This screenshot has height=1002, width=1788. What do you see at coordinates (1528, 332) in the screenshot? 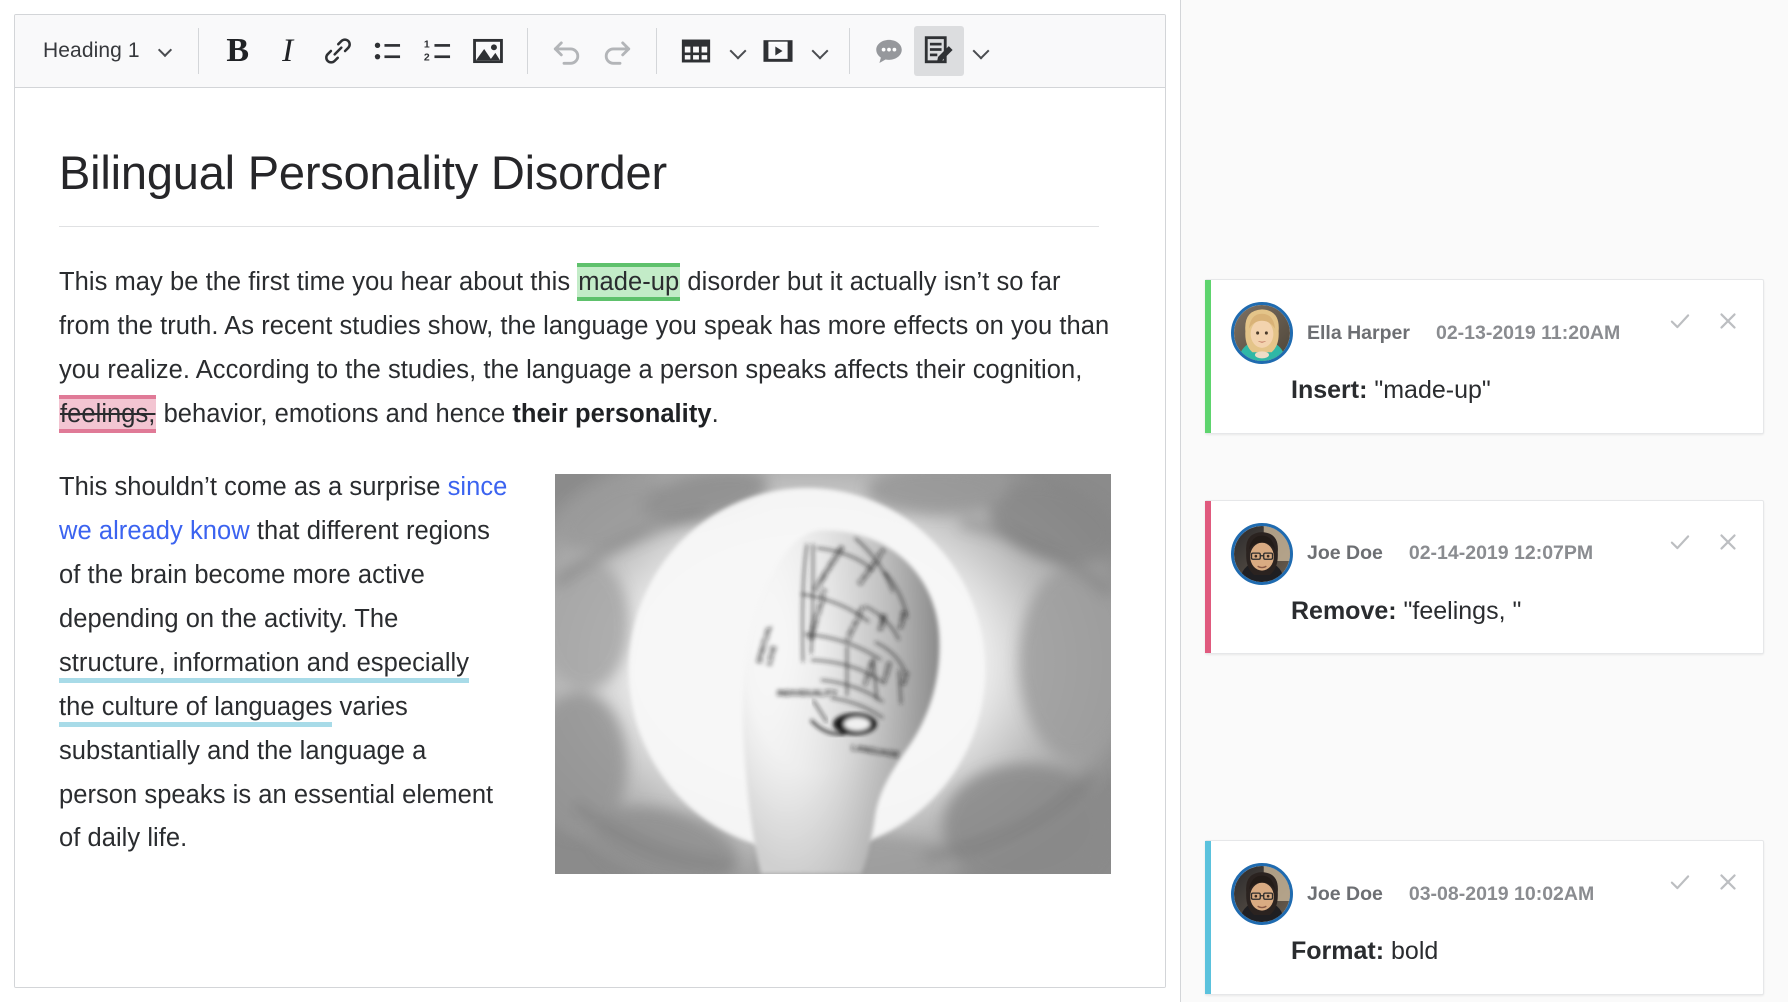
I see `comment-timestamp: 02-13-2019 11:20AM` at bounding box center [1528, 332].